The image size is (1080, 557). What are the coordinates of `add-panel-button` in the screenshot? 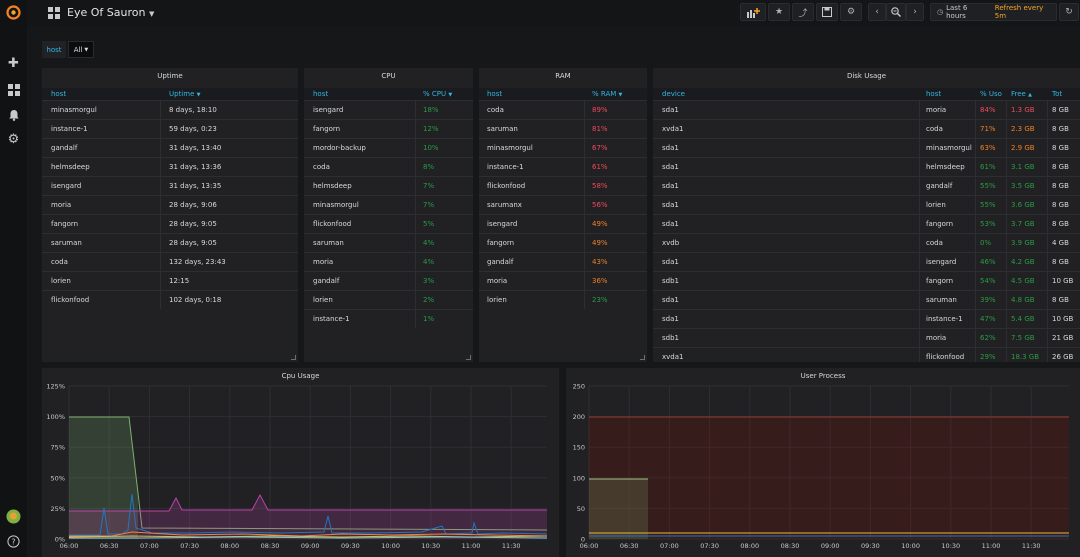 It's located at (753, 12).